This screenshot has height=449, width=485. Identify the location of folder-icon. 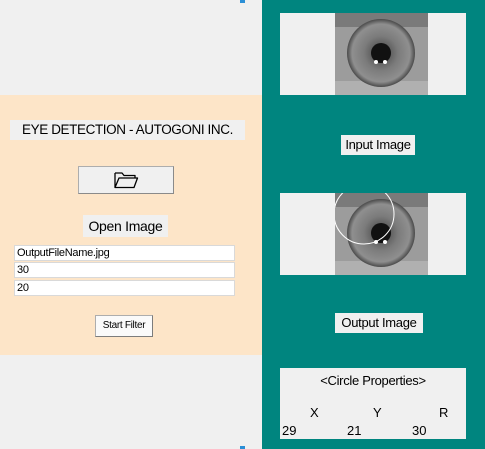
(126, 180).